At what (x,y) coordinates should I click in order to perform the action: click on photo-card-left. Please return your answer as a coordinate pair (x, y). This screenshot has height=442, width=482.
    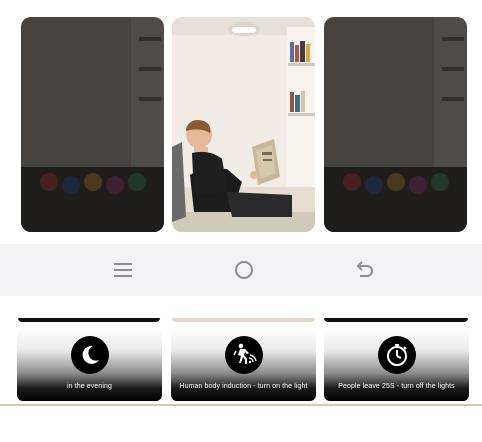
    Looking at the image, I should click on (92, 124).